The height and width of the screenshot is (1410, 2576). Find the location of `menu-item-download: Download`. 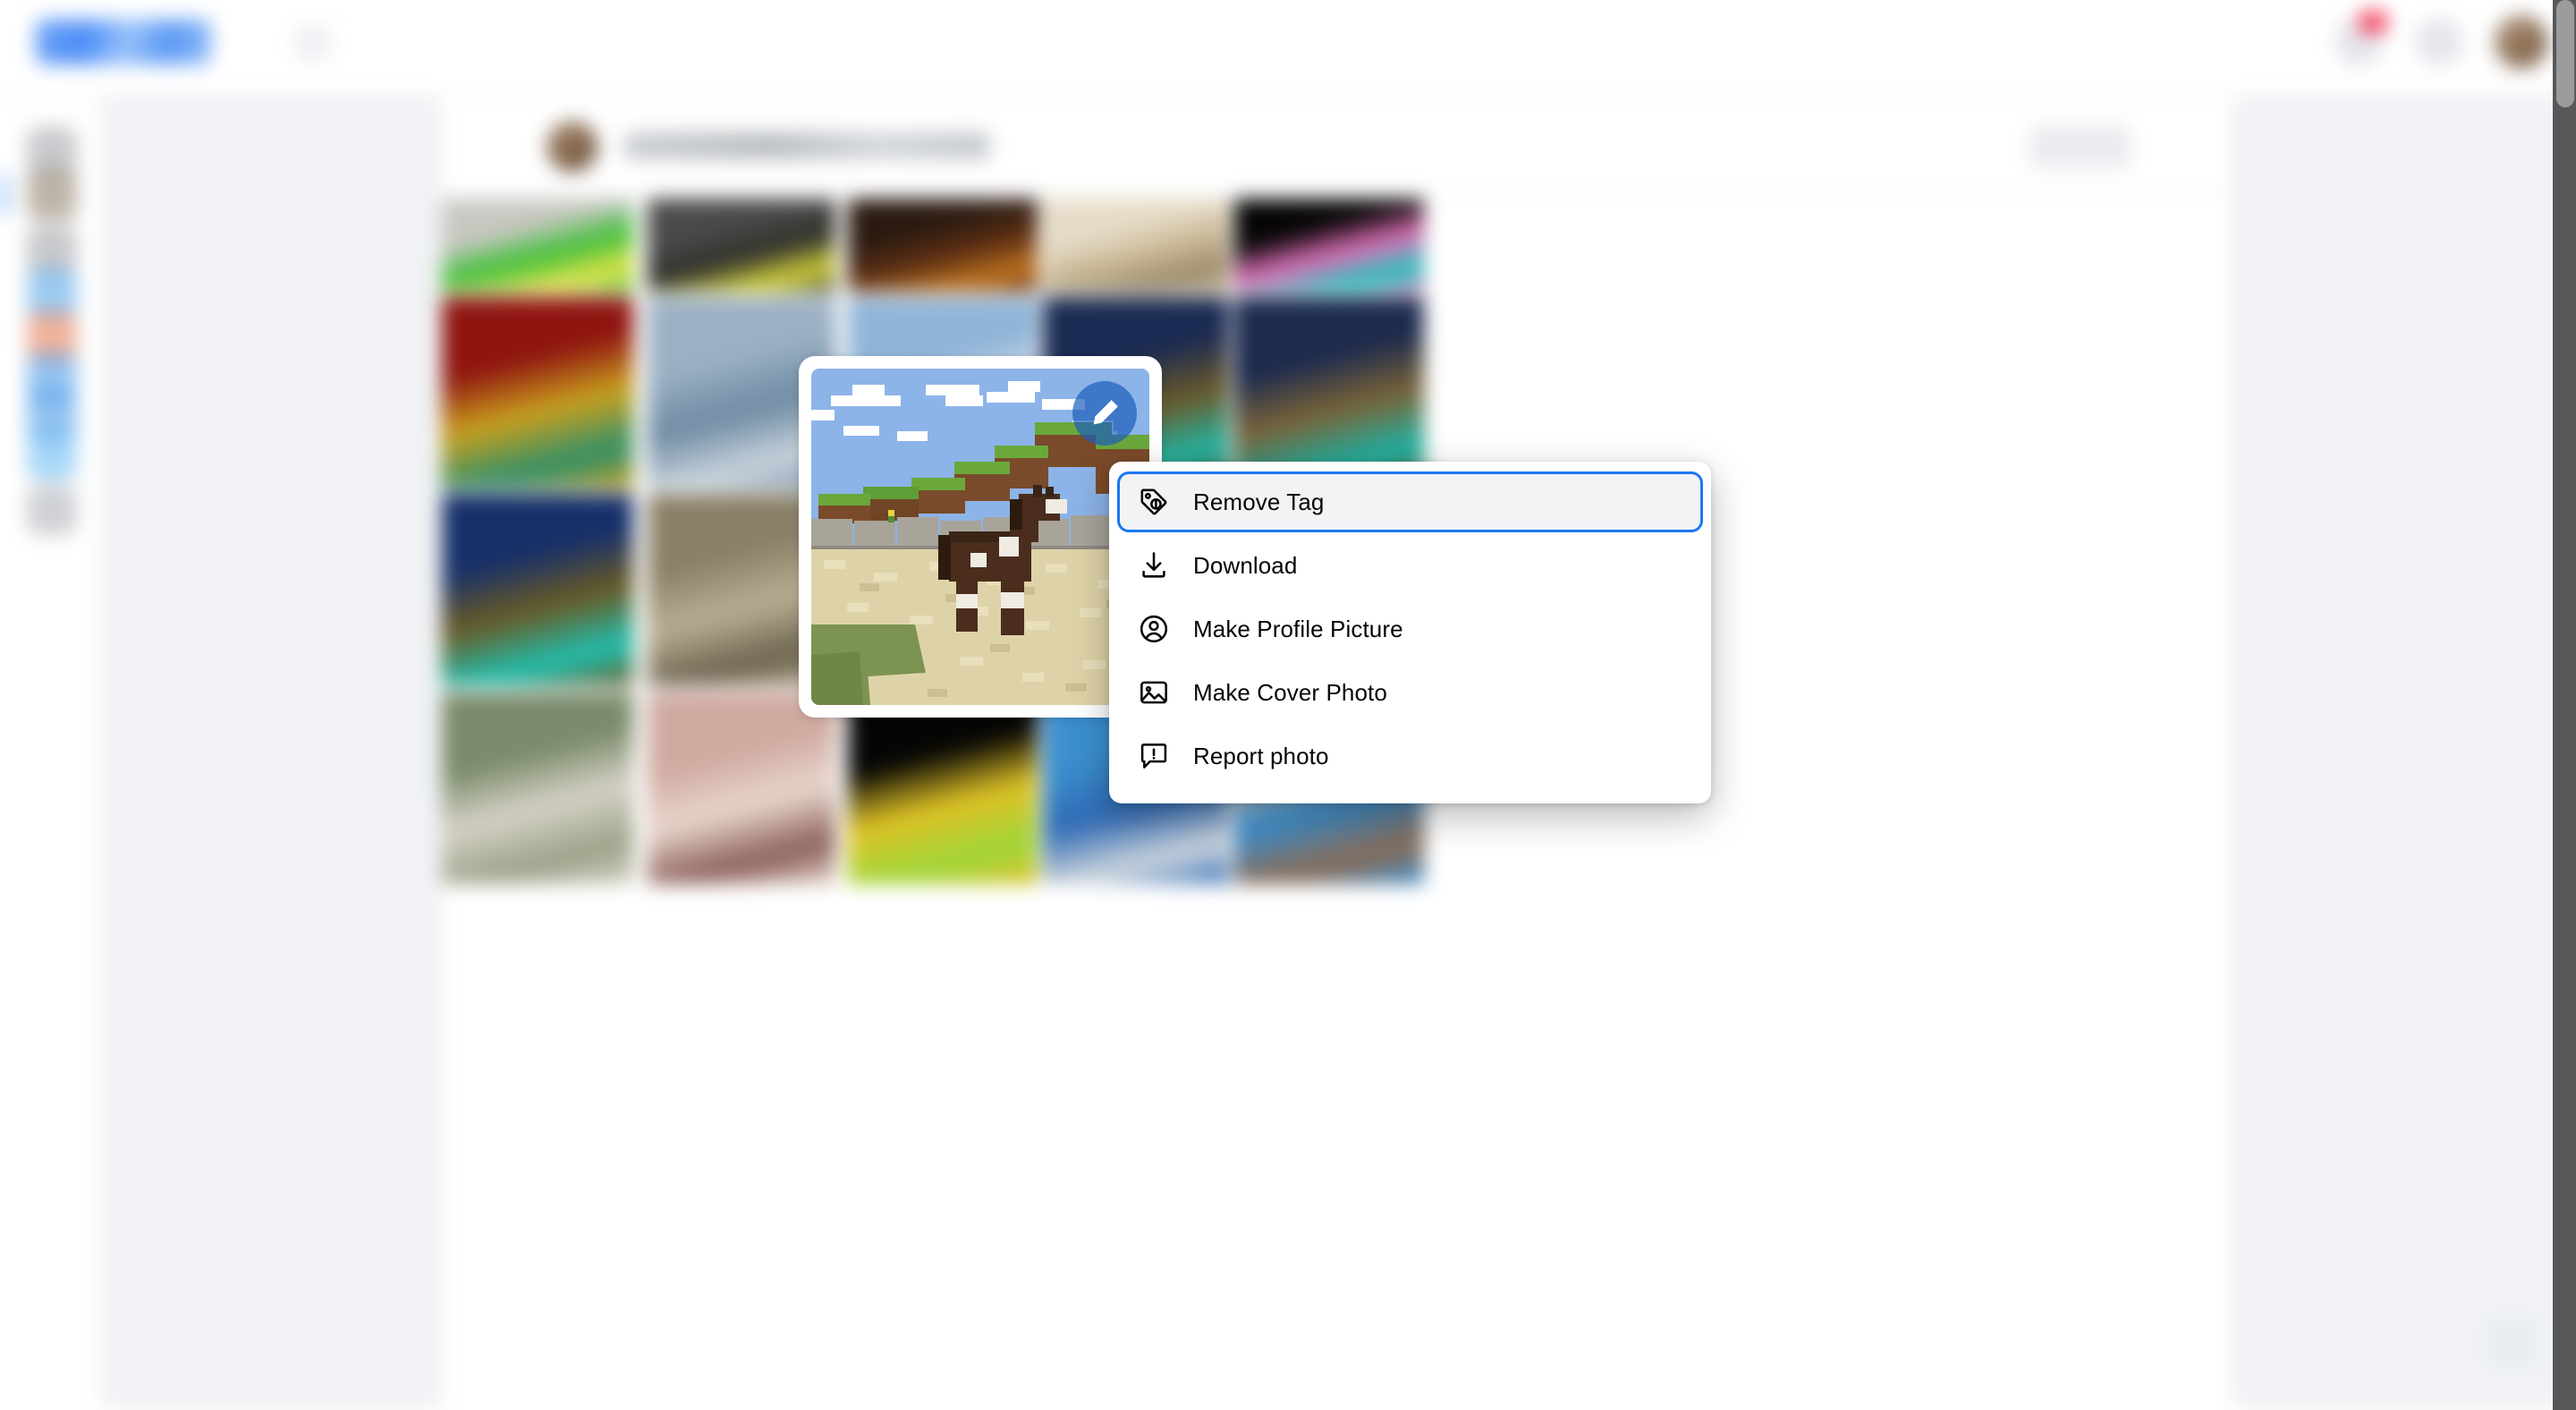

menu-item-download: Download is located at coordinates (1410, 565).